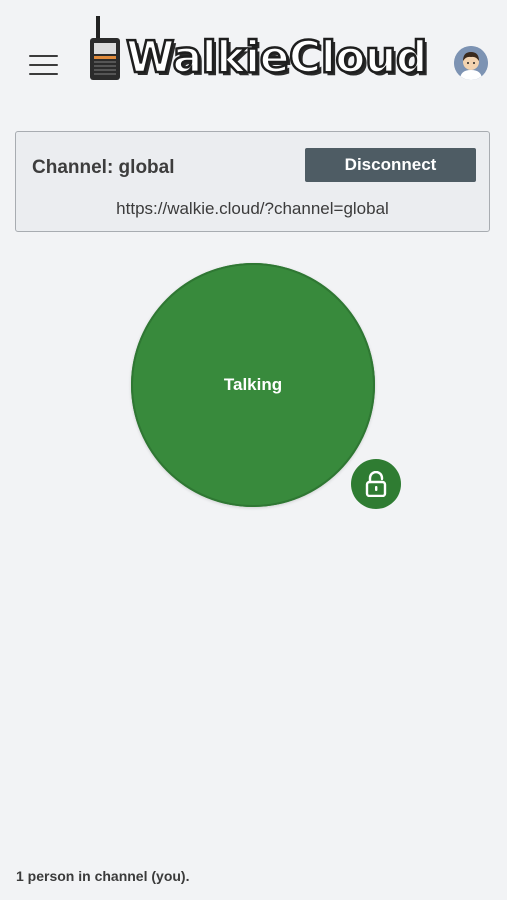  Describe the element at coordinates (103, 876) in the screenshot. I see `channel-members-status: 1 person in channel (you).` at that location.